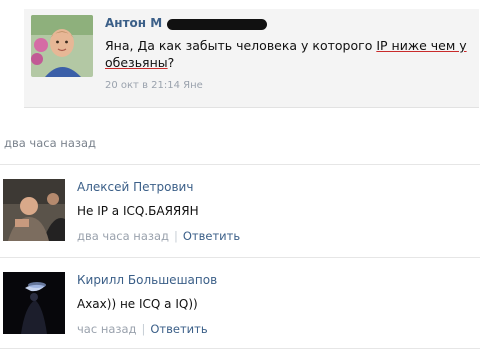 The image size is (498, 353). Describe the element at coordinates (147, 280) in the screenshot. I see `comment-author-kirill: Кирилл Большешапов` at that location.